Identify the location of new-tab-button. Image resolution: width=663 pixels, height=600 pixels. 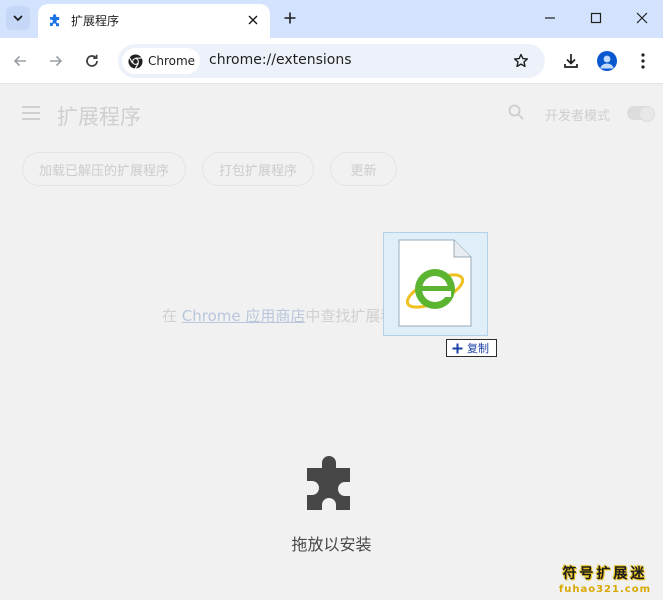
(290, 18).